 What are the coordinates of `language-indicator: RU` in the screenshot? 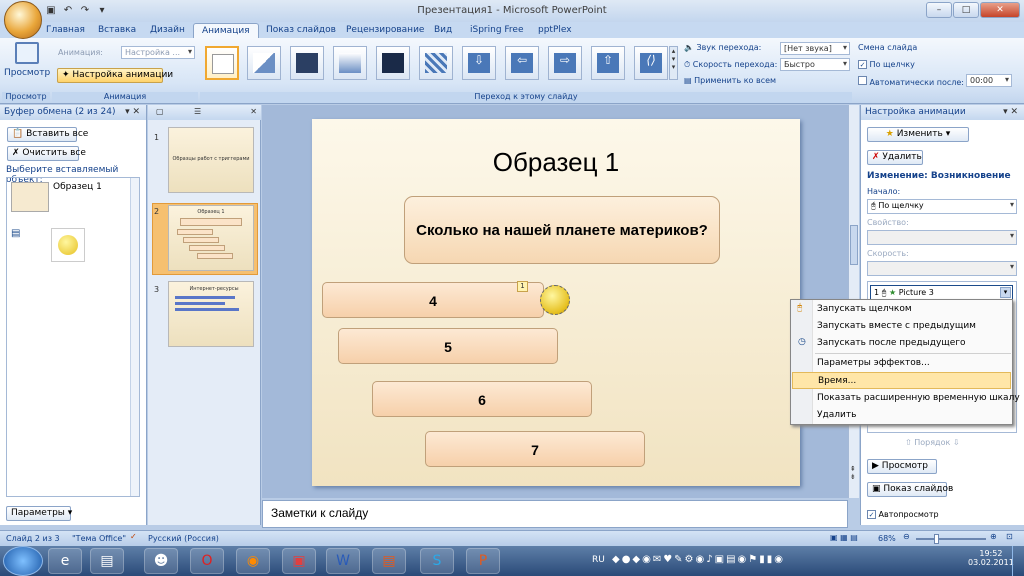 It's located at (598, 560).